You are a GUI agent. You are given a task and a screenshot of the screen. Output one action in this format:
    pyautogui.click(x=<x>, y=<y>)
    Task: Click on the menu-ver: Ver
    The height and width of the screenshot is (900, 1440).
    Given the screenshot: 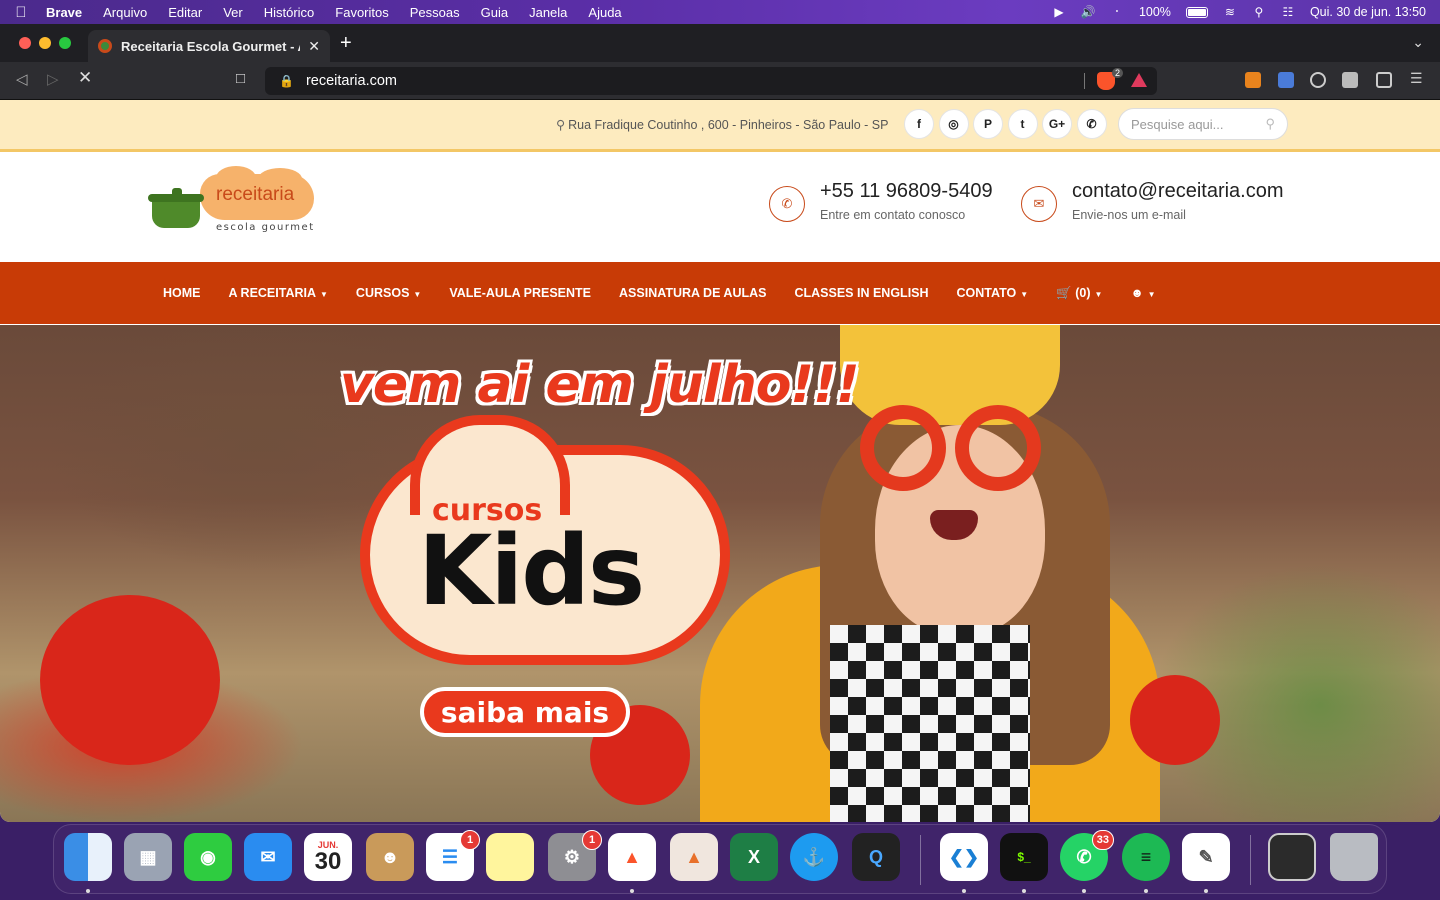 What is the action you would take?
    pyautogui.click(x=233, y=12)
    